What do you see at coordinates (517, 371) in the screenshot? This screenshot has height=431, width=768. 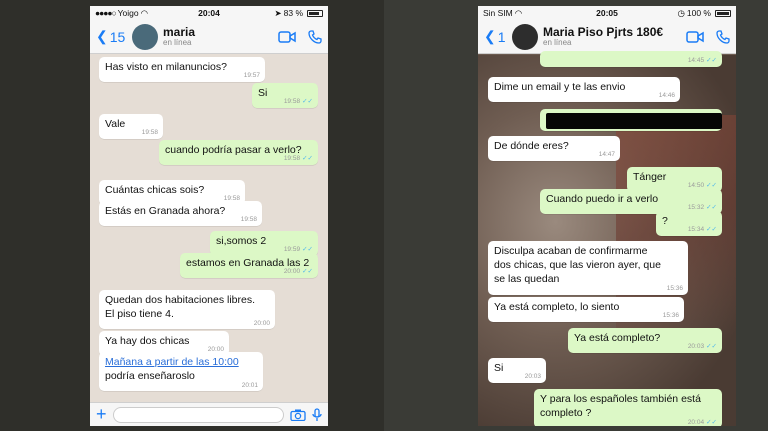 I see `message-bubble: Si 20:03` at bounding box center [517, 371].